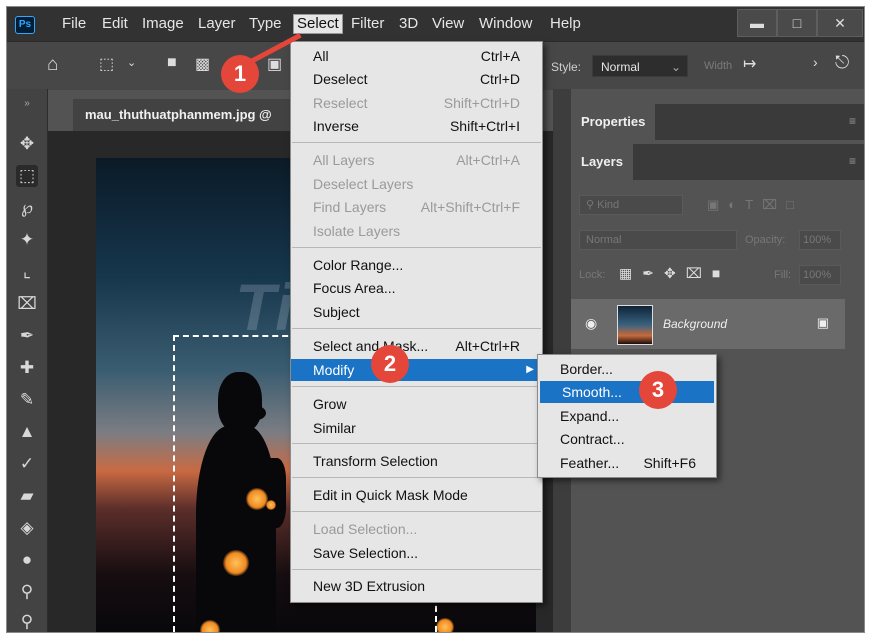  Describe the element at coordinates (330, 404) in the screenshot. I see `menu-item-label: Grow` at that location.